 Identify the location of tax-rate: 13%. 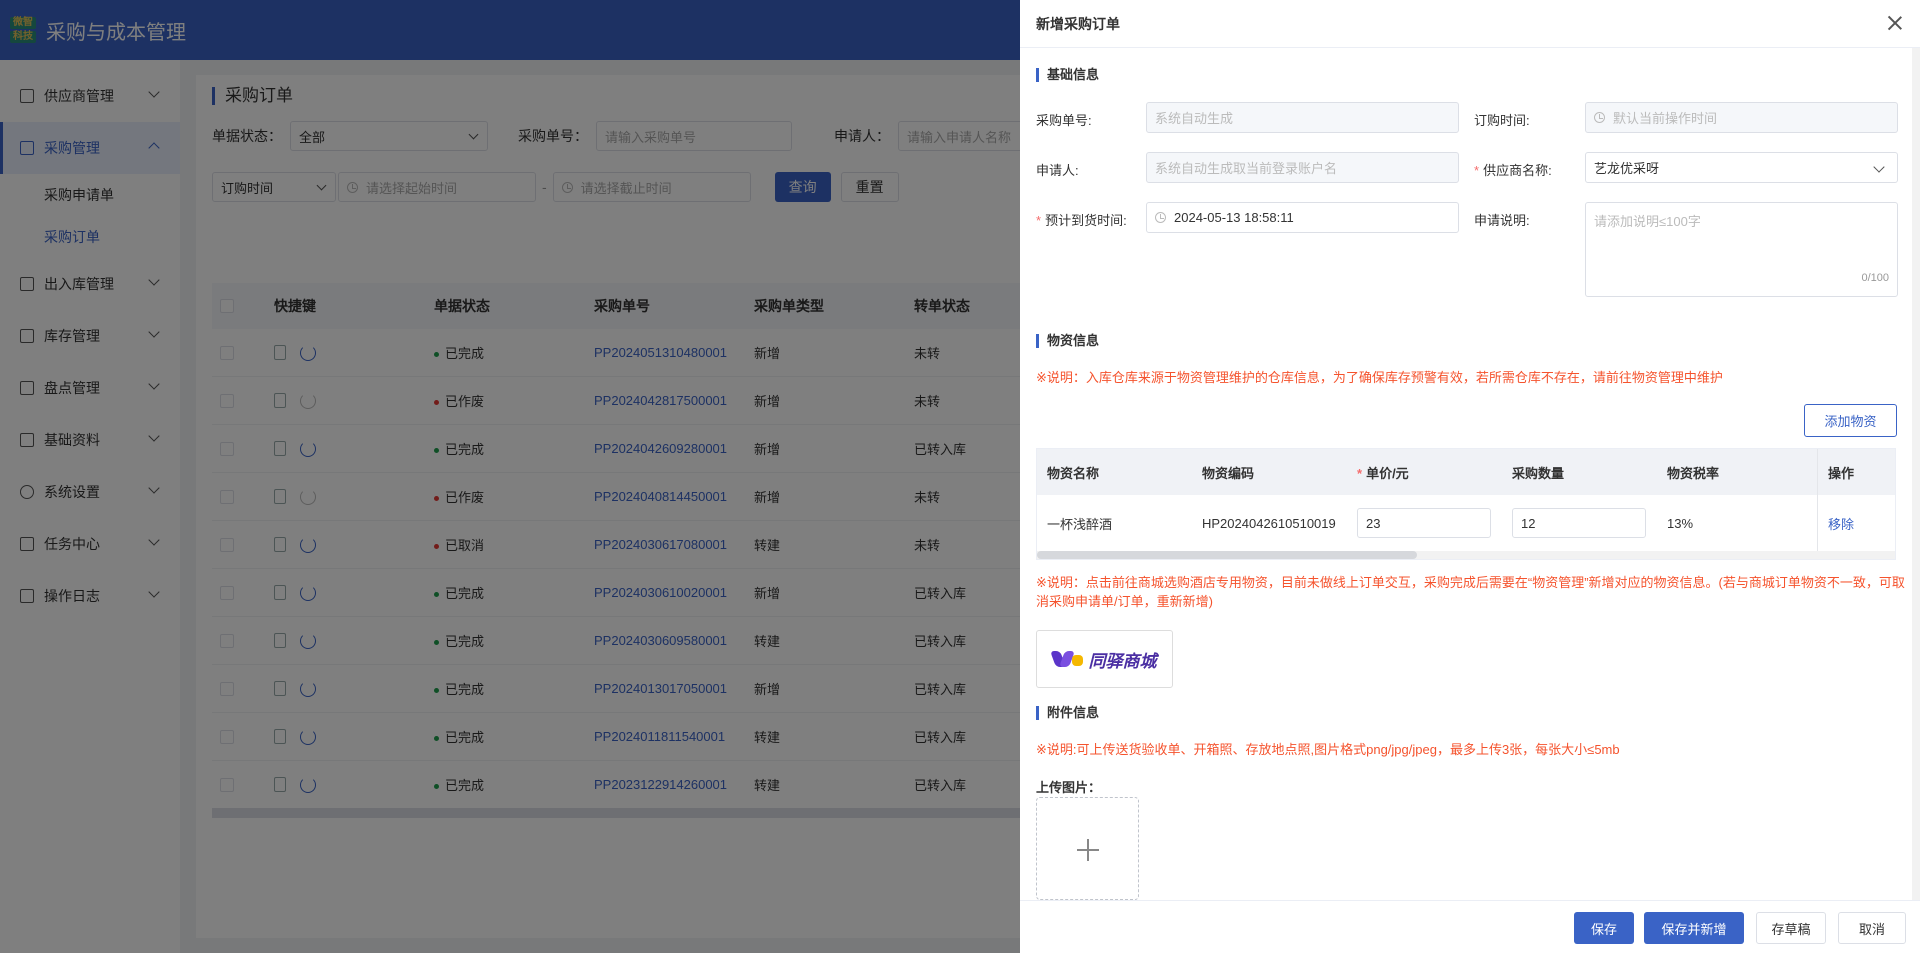
(1680, 523).